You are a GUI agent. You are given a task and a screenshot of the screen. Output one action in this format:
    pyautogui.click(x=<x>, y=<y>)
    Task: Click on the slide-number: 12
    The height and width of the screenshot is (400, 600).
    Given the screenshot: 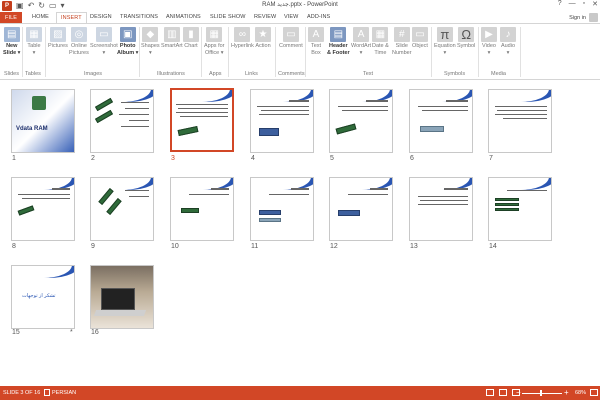 What is the action you would take?
    pyautogui.click(x=334, y=246)
    